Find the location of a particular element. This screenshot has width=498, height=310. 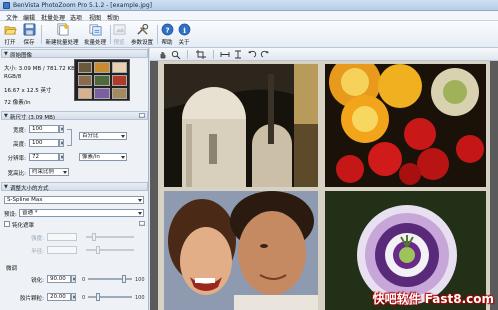

help-icon: ? is located at coordinates (167, 29).